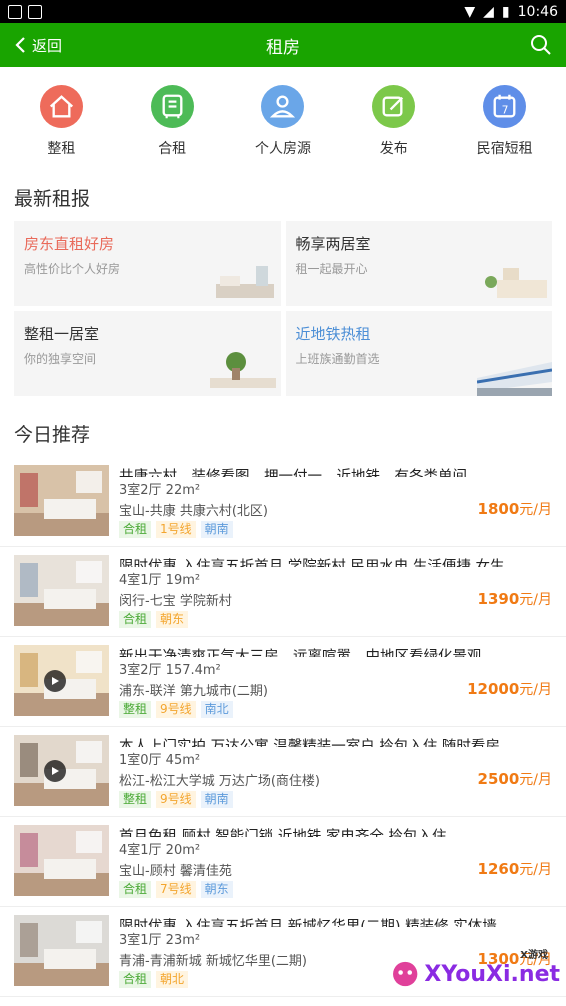  I want to click on status-bar: ▼ ◢ ▮ 10:46, so click(283, 11).